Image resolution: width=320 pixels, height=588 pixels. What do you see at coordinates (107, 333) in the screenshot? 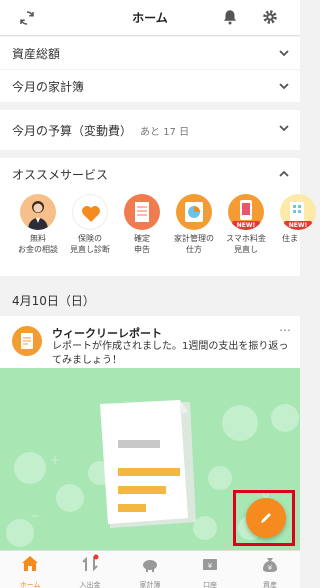
I see `report-title: ウィークリーレポート` at bounding box center [107, 333].